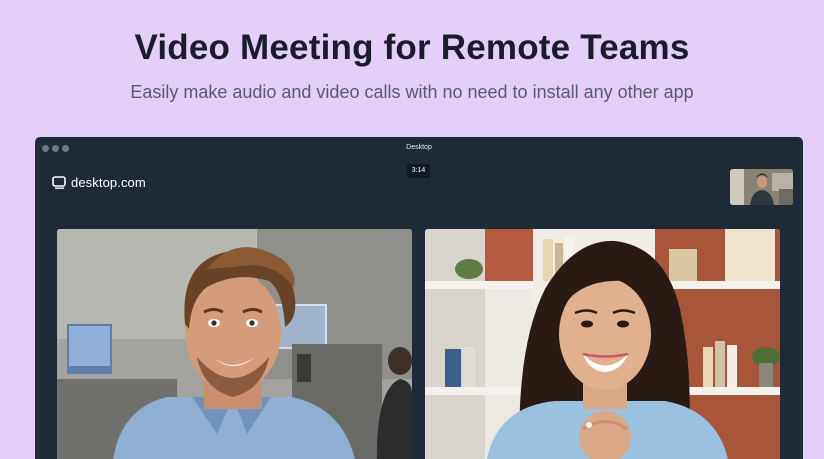 The height and width of the screenshot is (459, 824). Describe the element at coordinates (412, 47) in the screenshot. I see `page-title: Video Meeting for Remote Teams` at that location.